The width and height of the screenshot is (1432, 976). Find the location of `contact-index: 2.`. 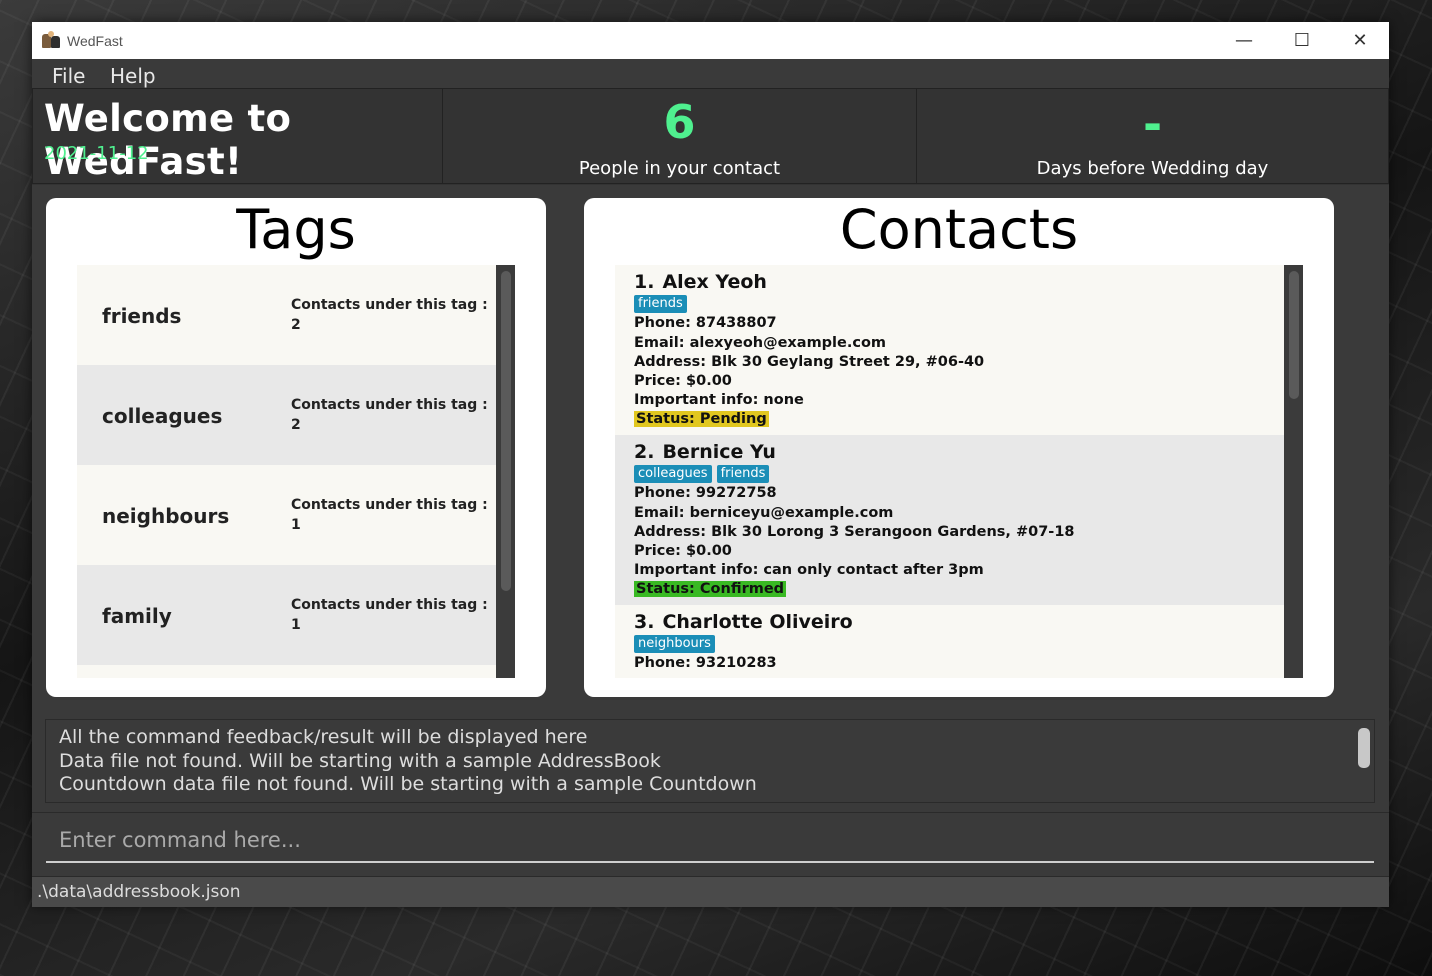

contact-index: 2. is located at coordinates (644, 452).